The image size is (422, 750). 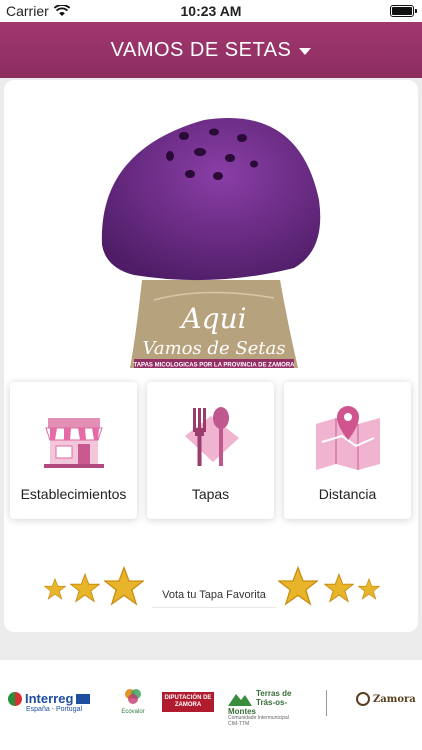 I want to click on ecovalor-icon, so click(x=133, y=696).